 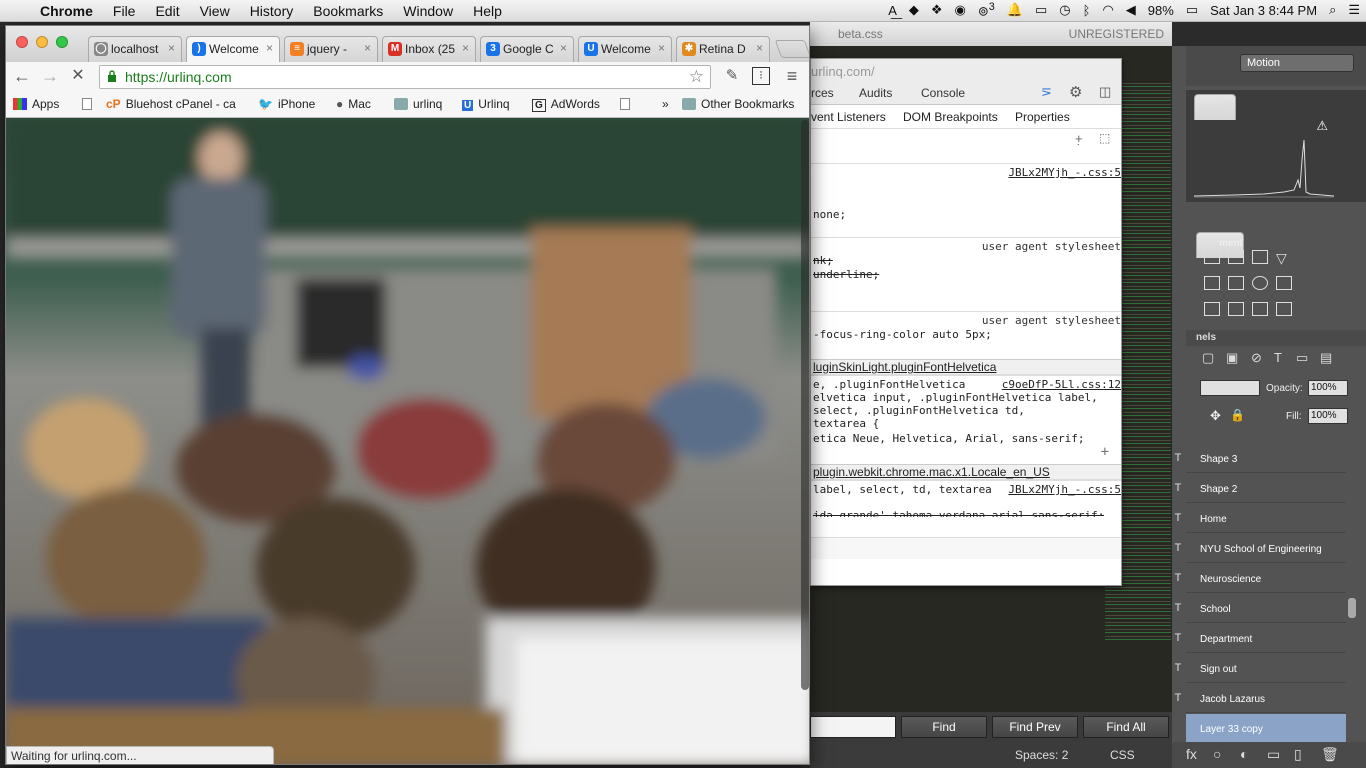 What do you see at coordinates (486, 104) in the screenshot?
I see `bookmark-urlinq: U Urlinq` at bounding box center [486, 104].